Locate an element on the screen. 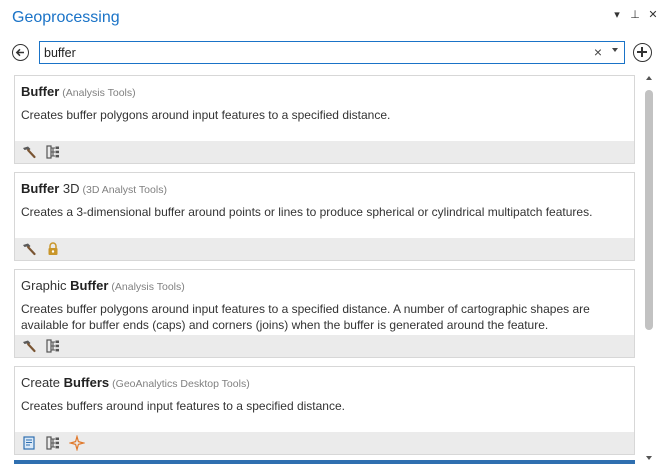 This screenshot has width=665, height=464. result-title-match: Buffers is located at coordinates (86, 382).